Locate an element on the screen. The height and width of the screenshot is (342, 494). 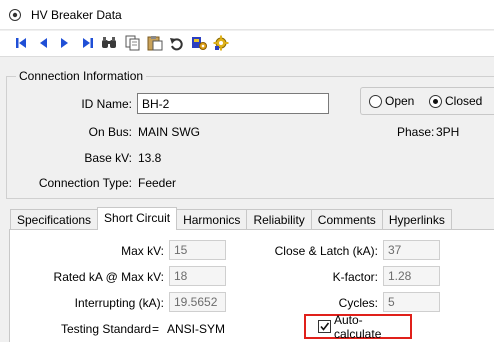
closed-radio-label: Closed is located at coordinates (464, 101).